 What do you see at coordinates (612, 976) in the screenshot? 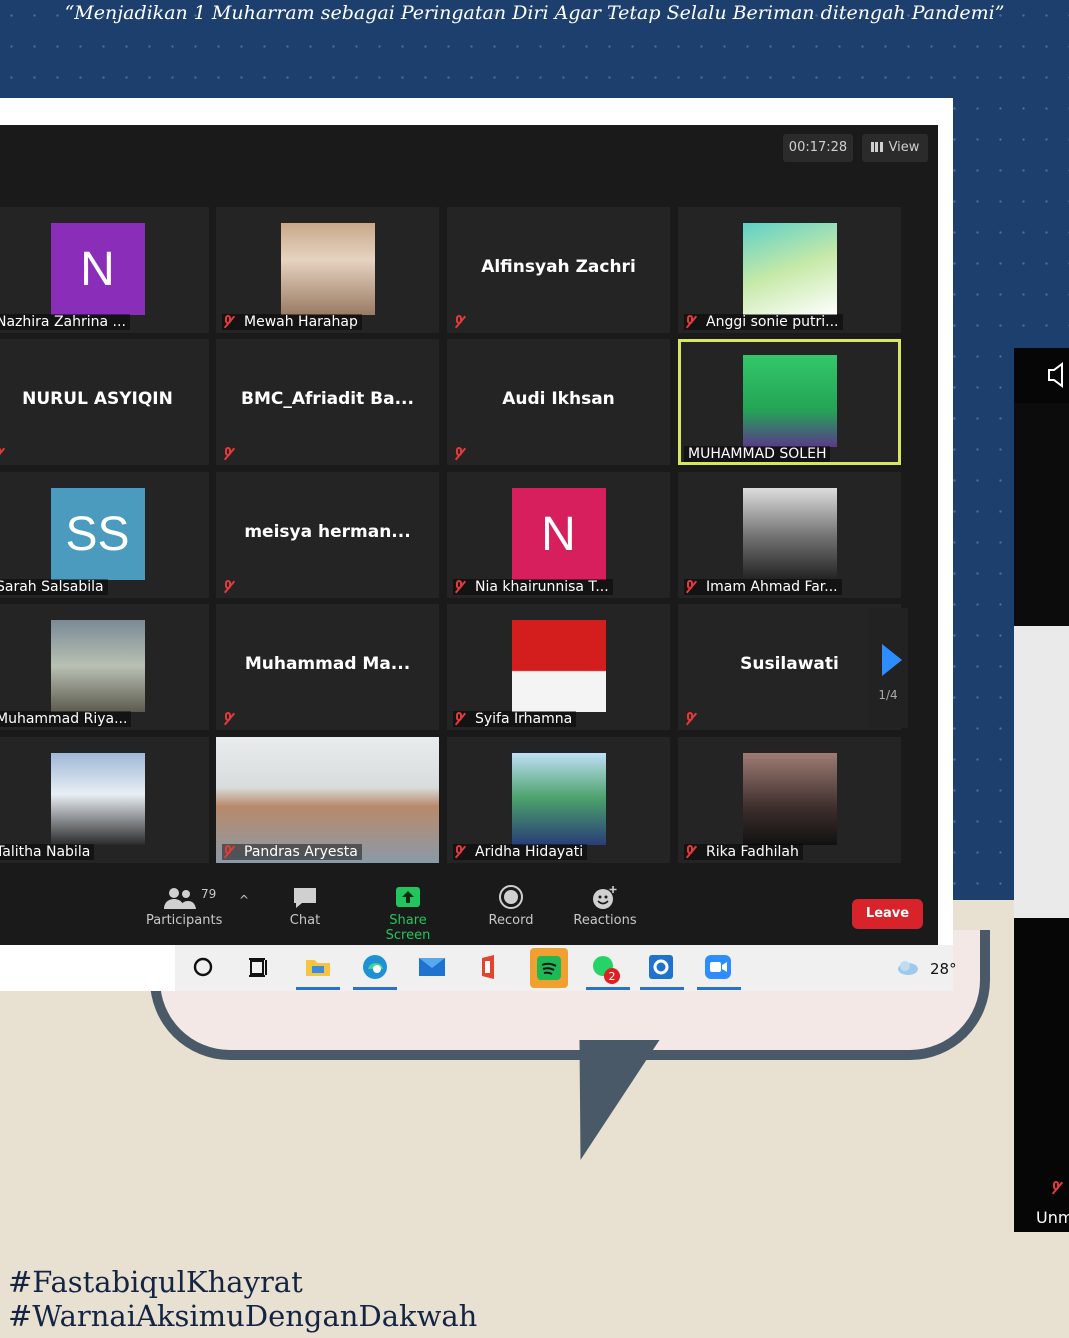
I see `whatsapp-badge: 2` at bounding box center [612, 976].